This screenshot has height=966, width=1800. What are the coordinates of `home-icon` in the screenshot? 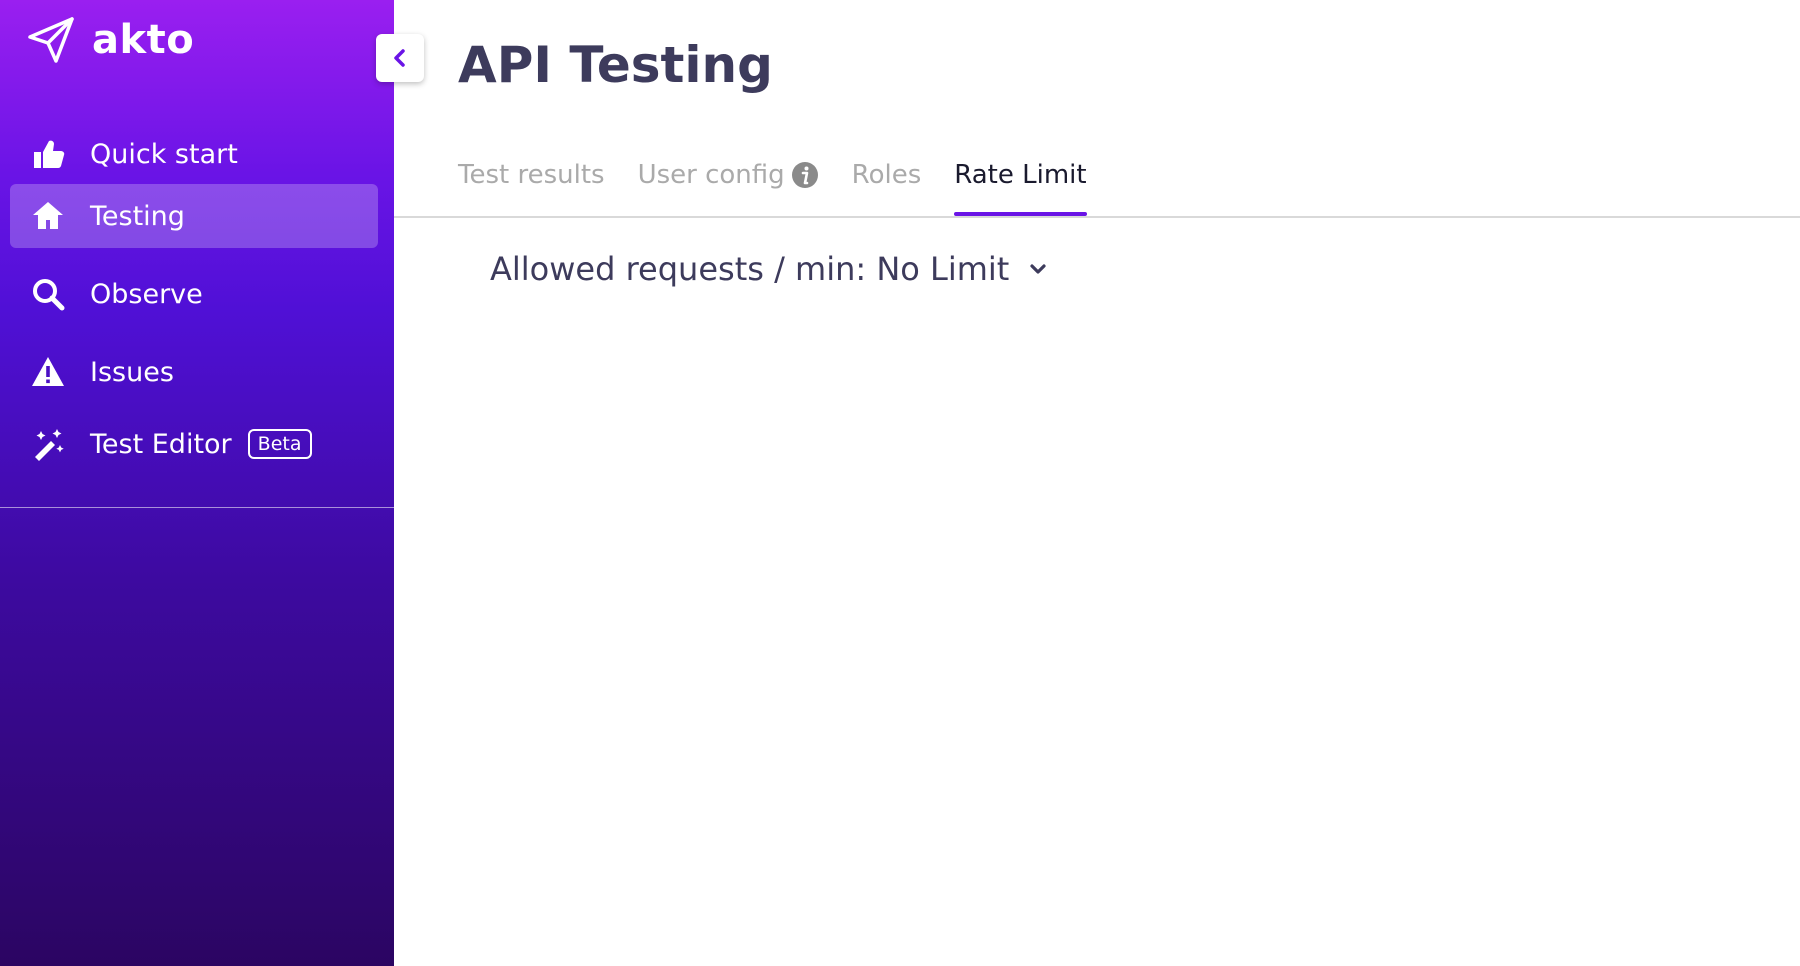 It's located at (48, 216).